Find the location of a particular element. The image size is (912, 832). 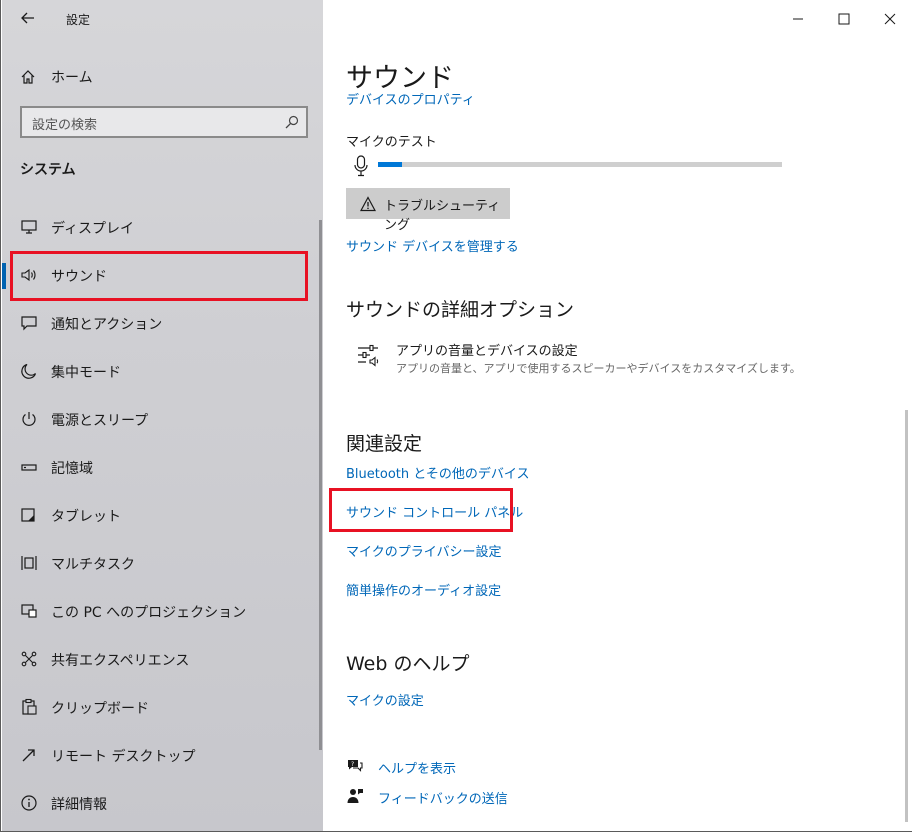

get-help-link: ? ヘルプを表示 is located at coordinates (446, 767).